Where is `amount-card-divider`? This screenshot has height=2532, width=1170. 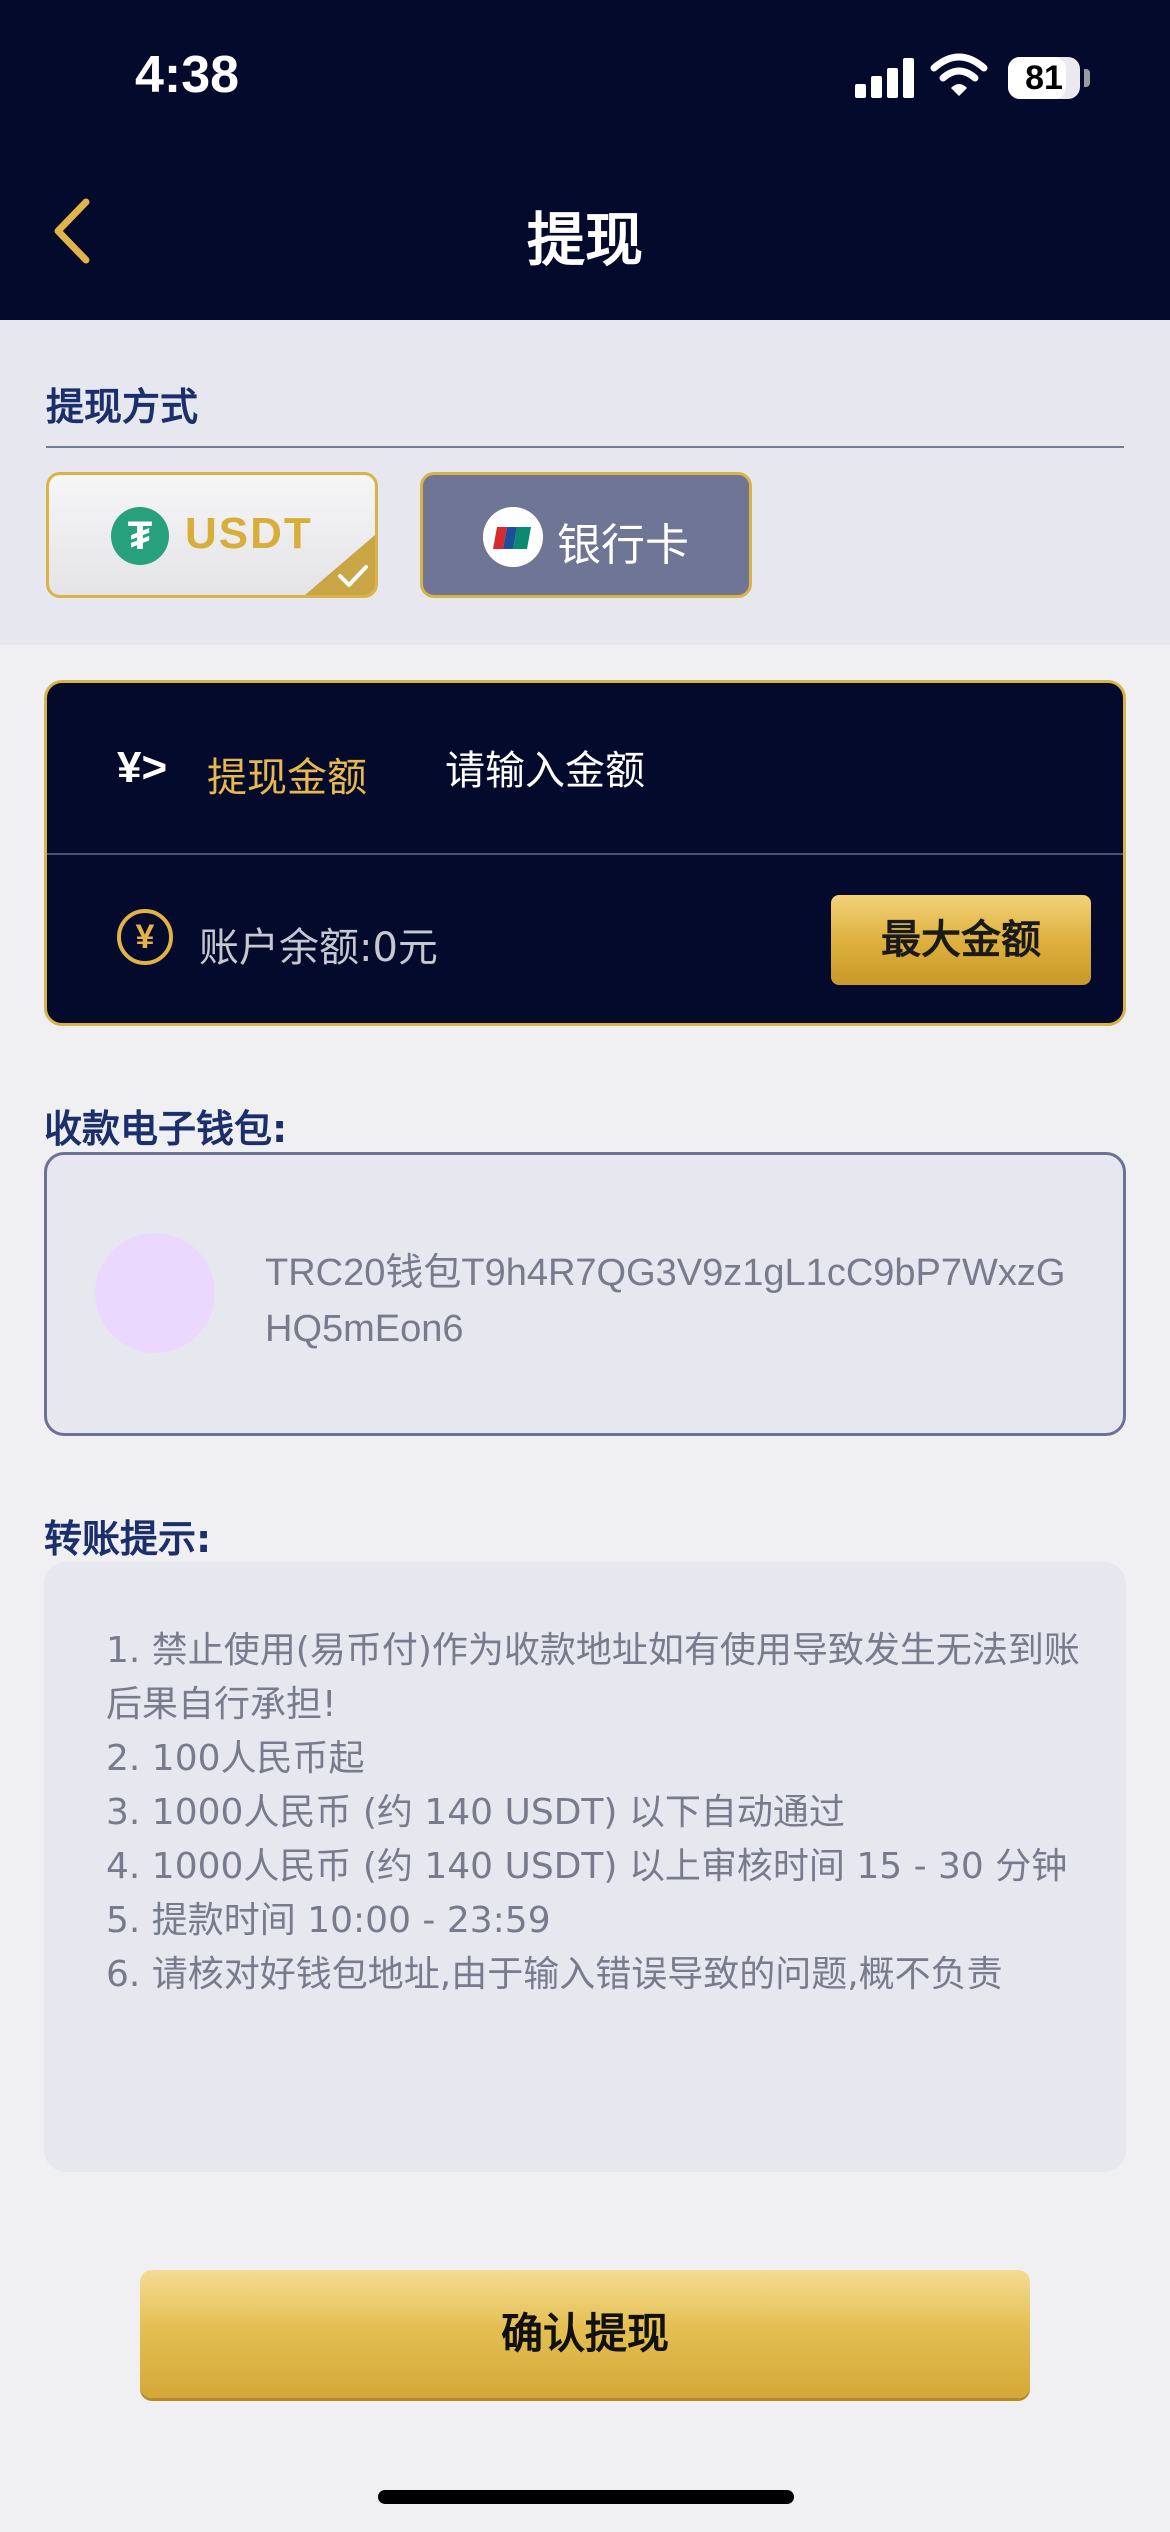 amount-card-divider is located at coordinates (585, 854).